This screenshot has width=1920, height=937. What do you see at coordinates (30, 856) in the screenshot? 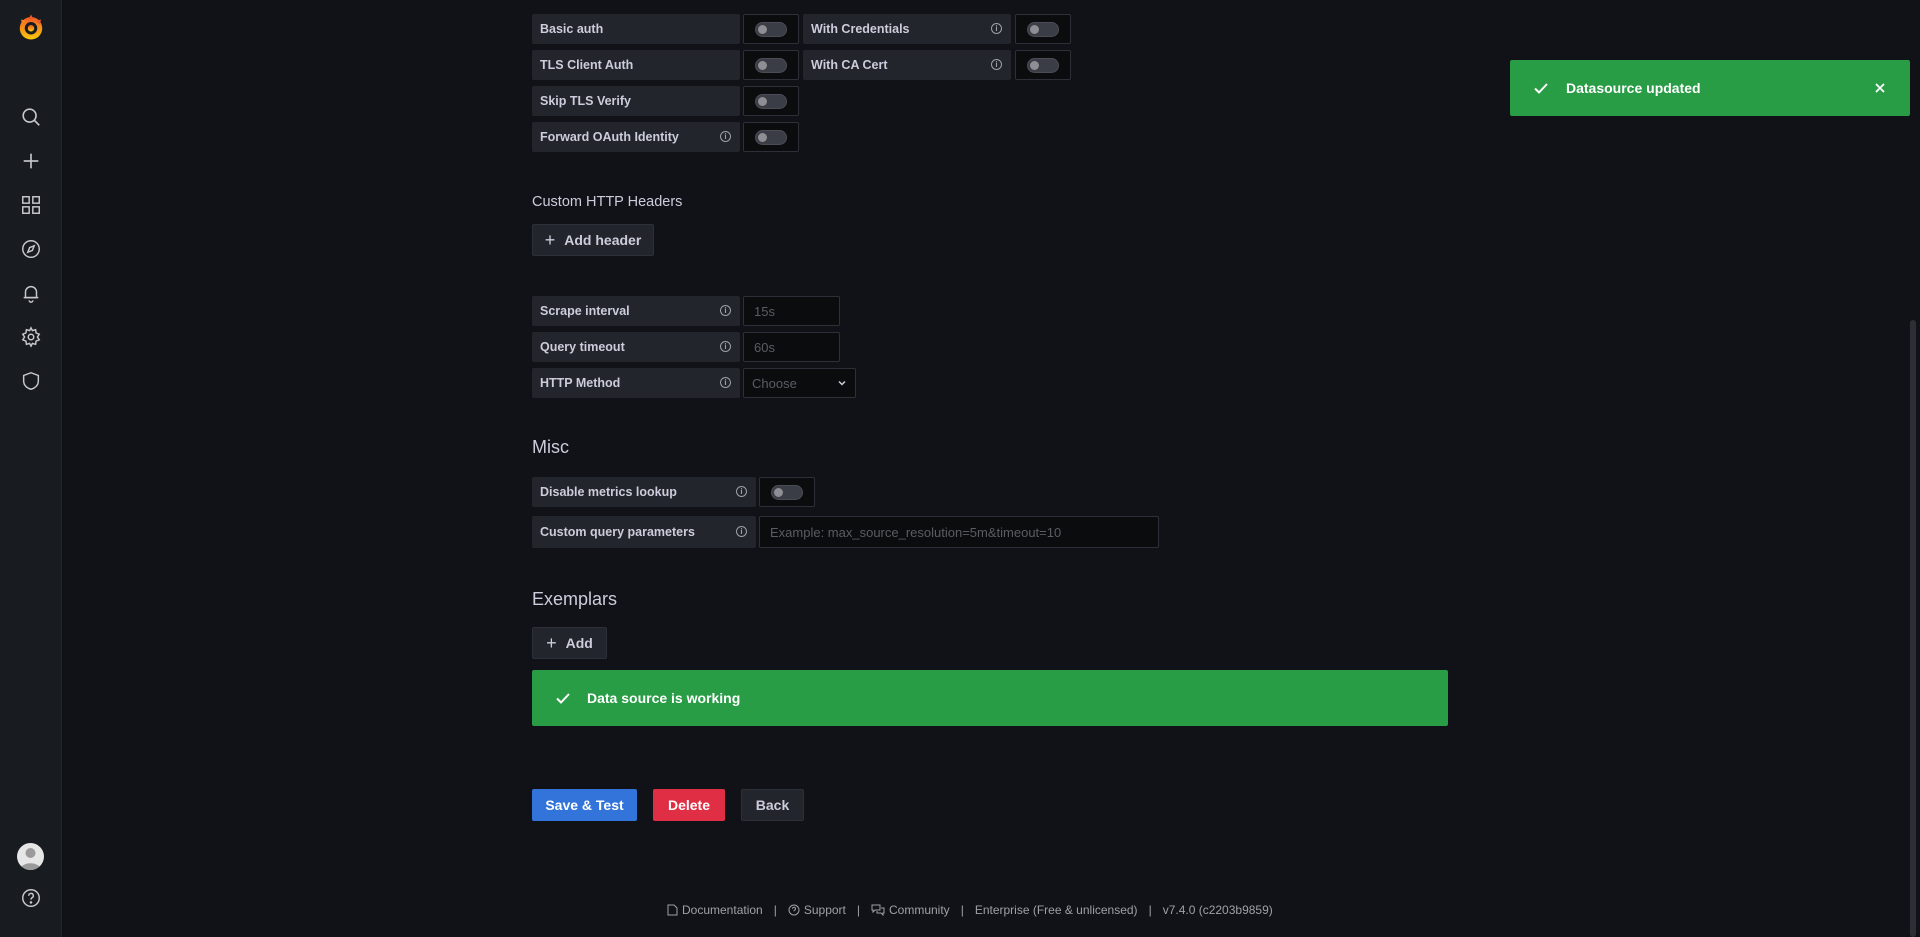
I see `avatar` at bounding box center [30, 856].